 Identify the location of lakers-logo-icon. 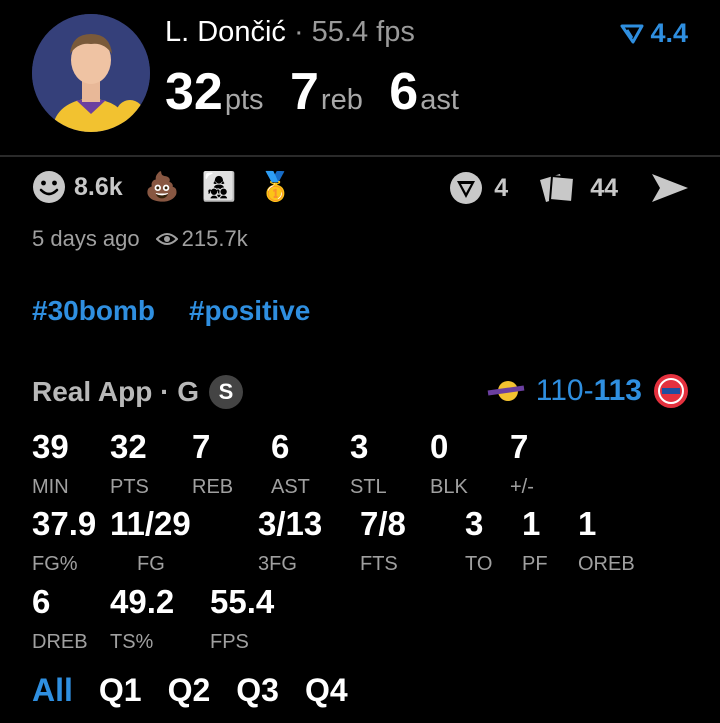
(506, 391).